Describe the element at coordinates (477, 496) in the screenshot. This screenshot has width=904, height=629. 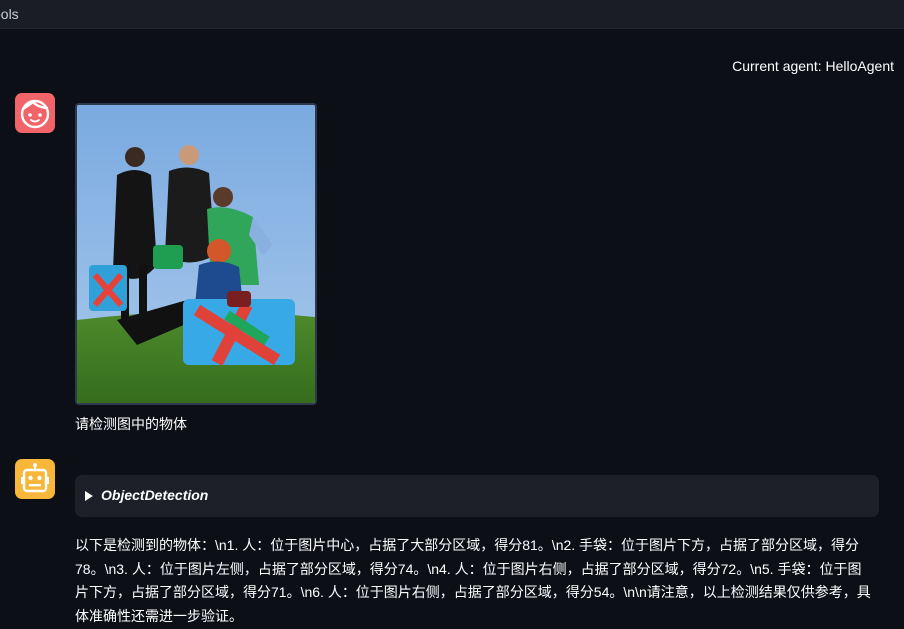
I see `tool-call-toggle: ObjectDetection` at that location.